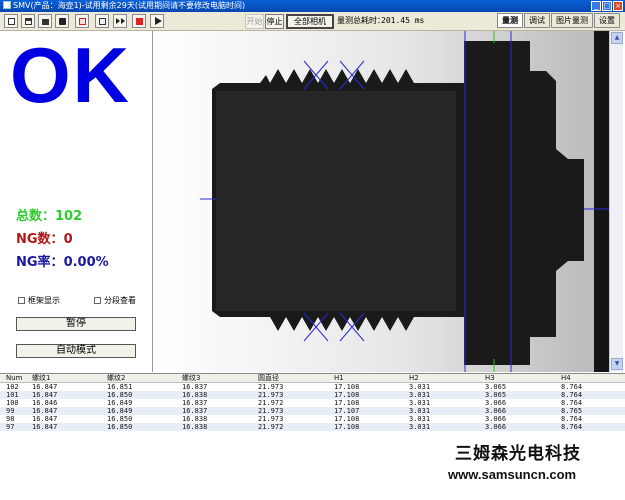  I want to click on table-cell: 98, so click(10, 419).